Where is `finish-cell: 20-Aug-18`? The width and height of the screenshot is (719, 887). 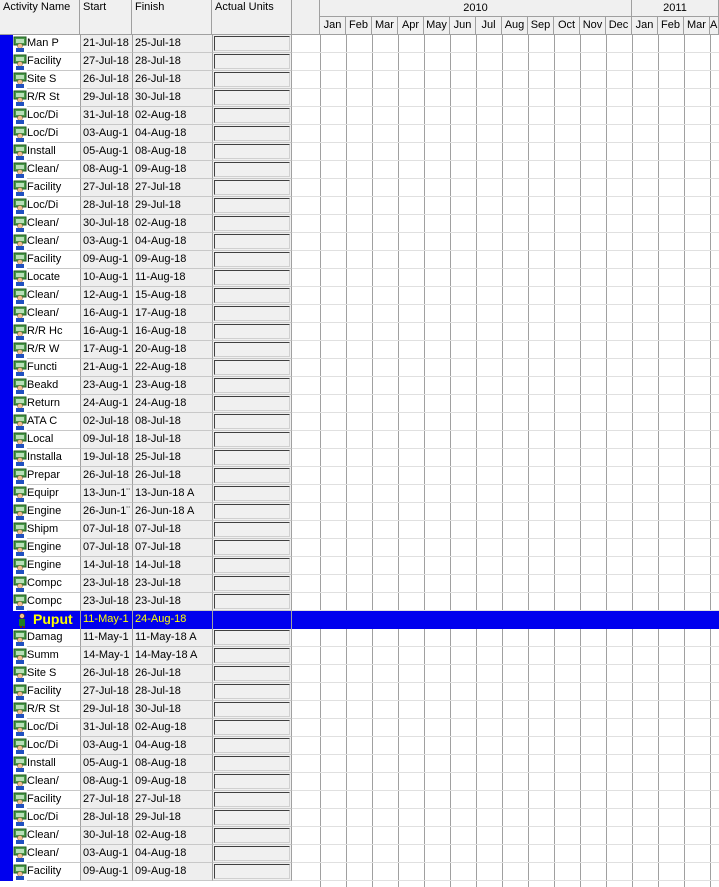 finish-cell: 20-Aug-18 is located at coordinates (172, 350).